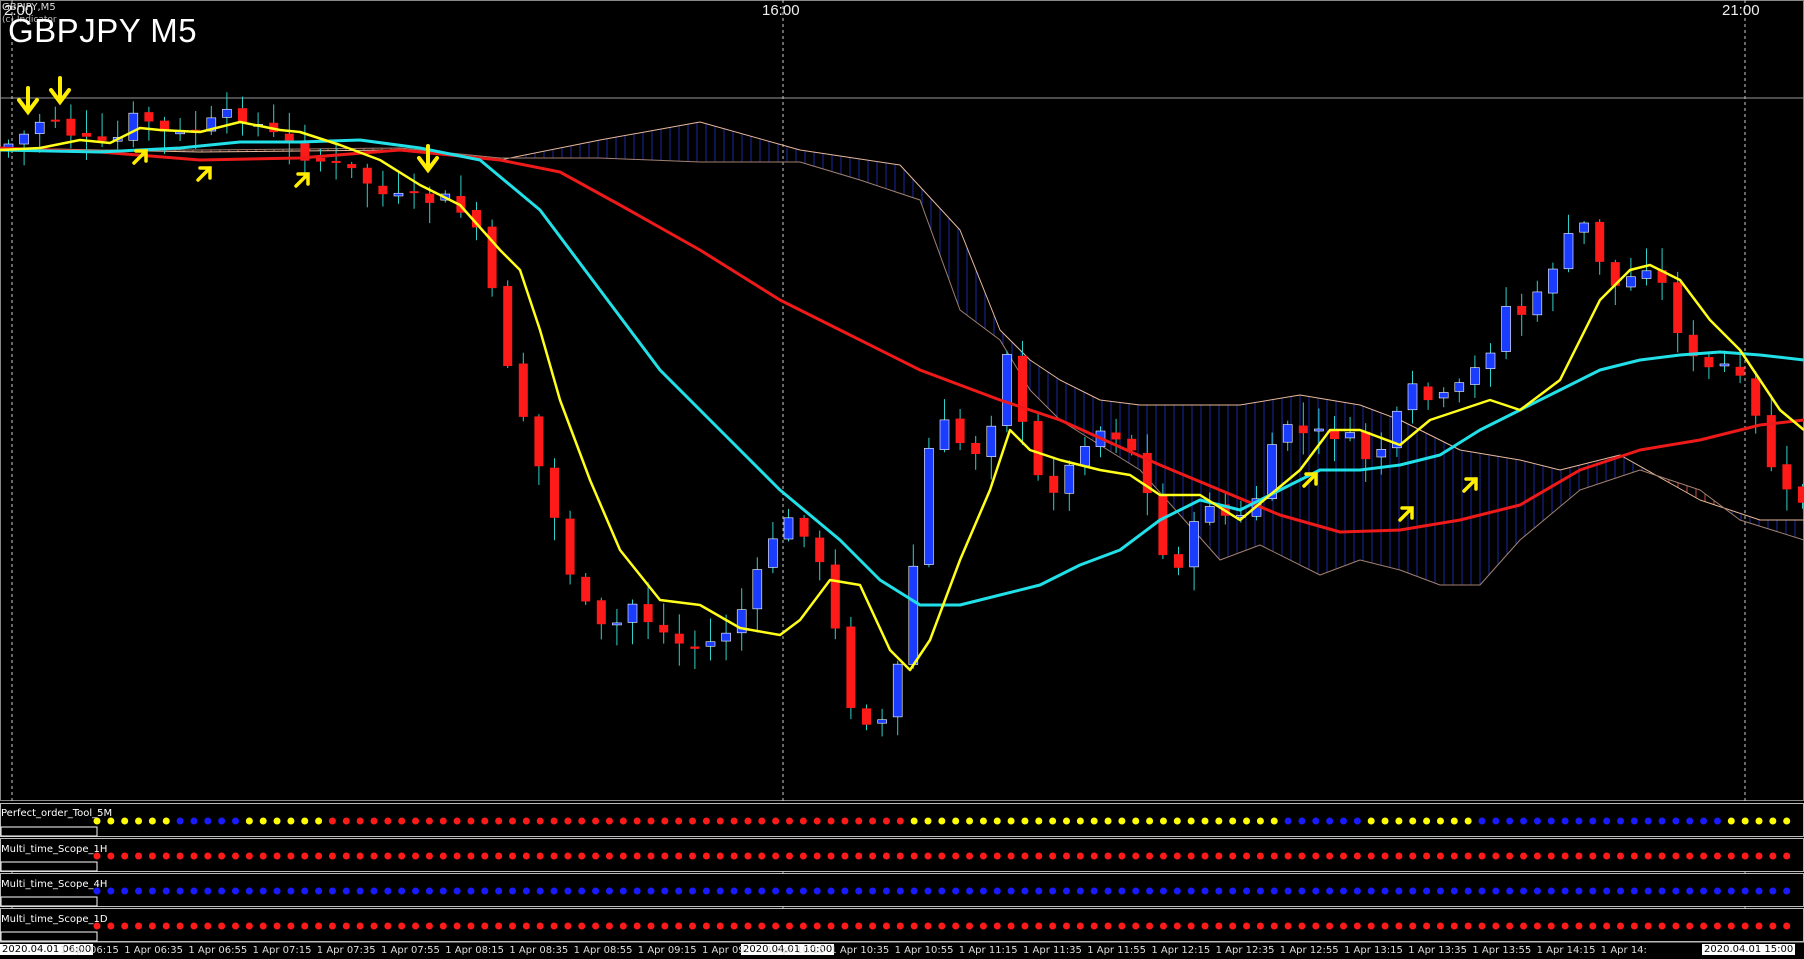 The image size is (1804, 959). I want to click on indicator-subpanels, so click(902, 873).